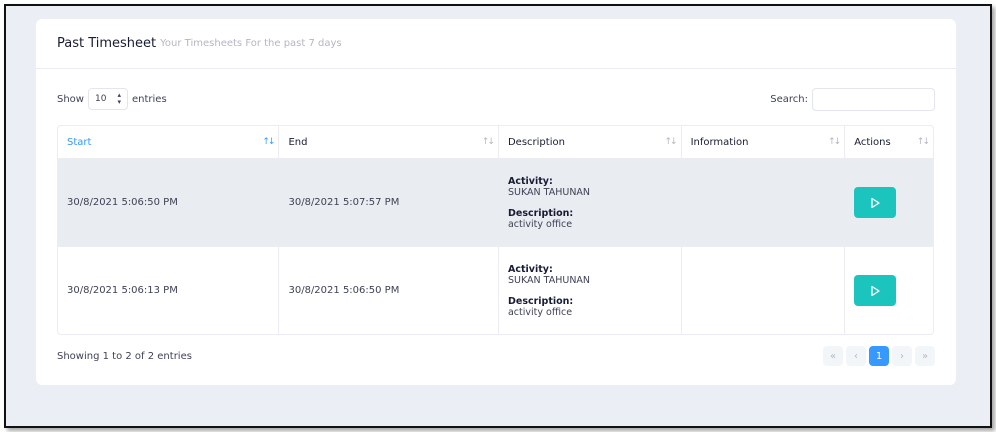 The height and width of the screenshot is (432, 996). Describe the element at coordinates (536, 142) in the screenshot. I see `column-header-label: Description` at that location.